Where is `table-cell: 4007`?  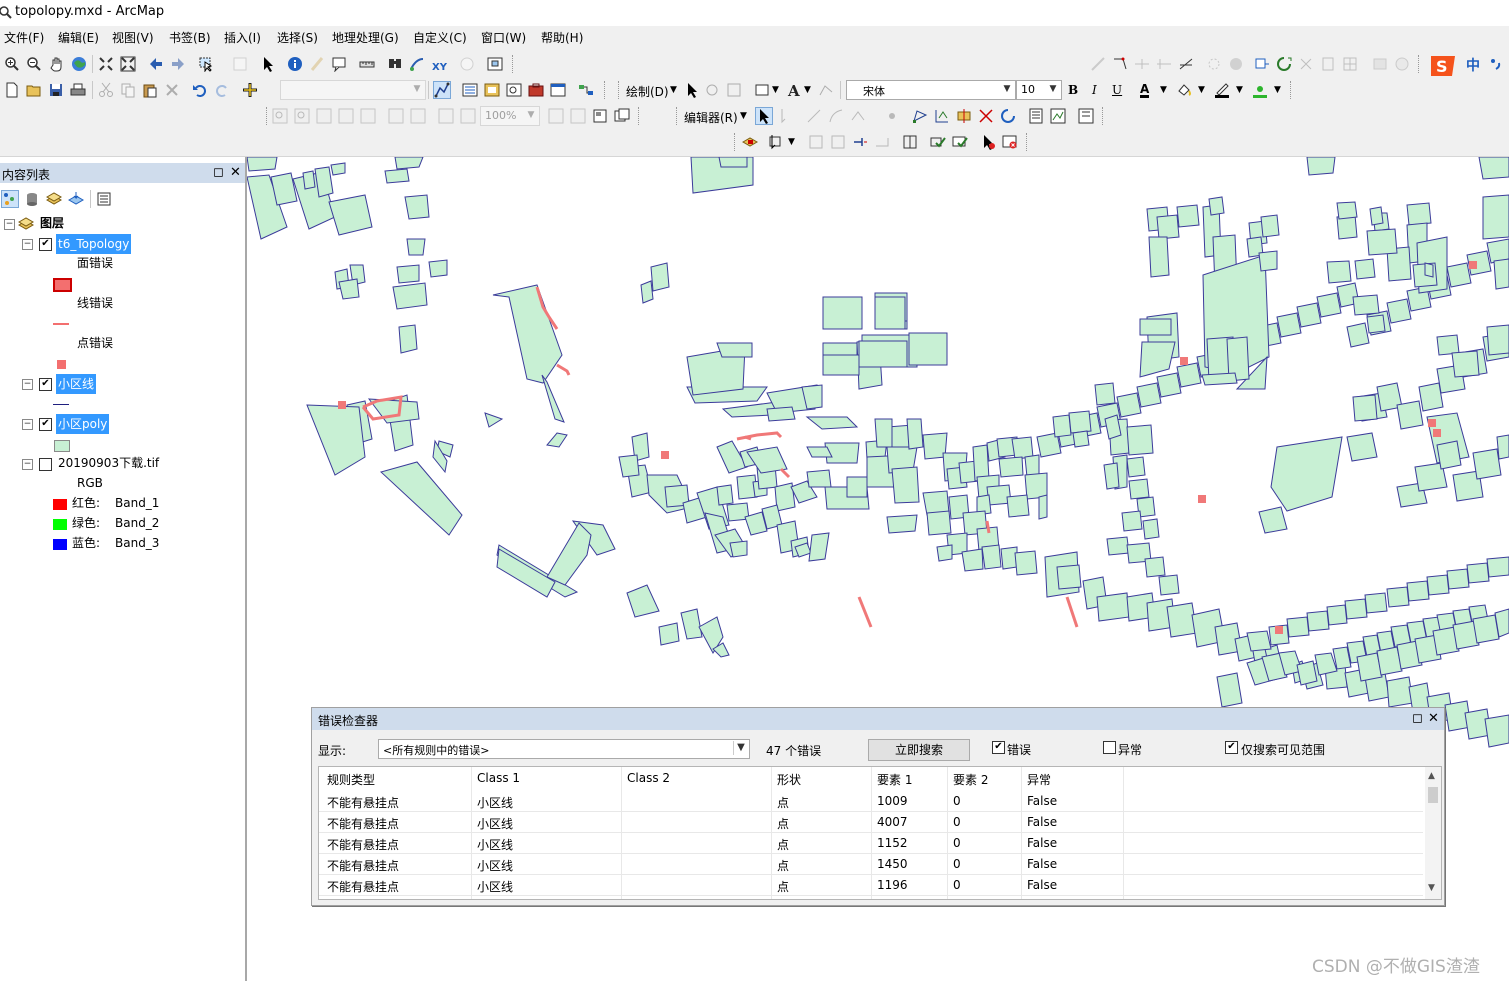 table-cell: 4007 is located at coordinates (892, 822).